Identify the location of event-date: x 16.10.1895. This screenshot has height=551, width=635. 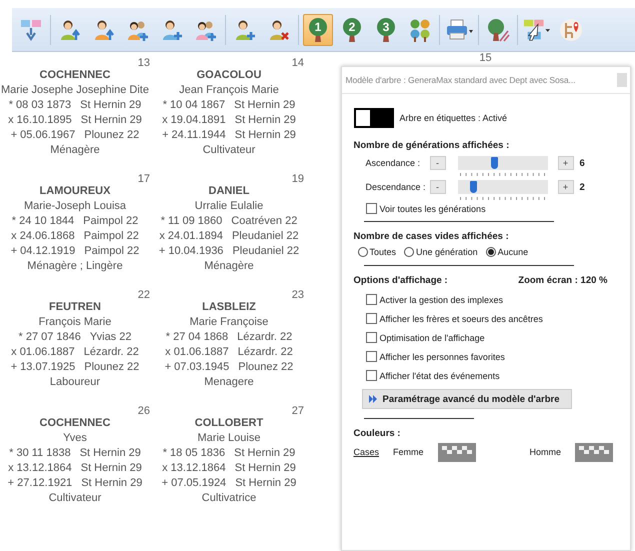
(40, 120).